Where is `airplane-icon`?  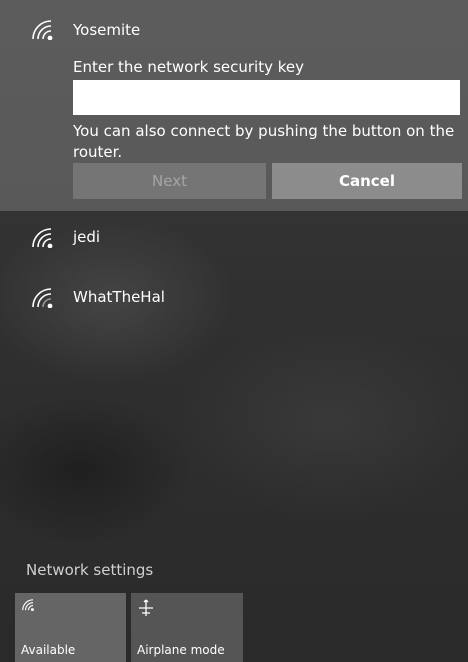
airplane-icon is located at coordinates (146, 607).